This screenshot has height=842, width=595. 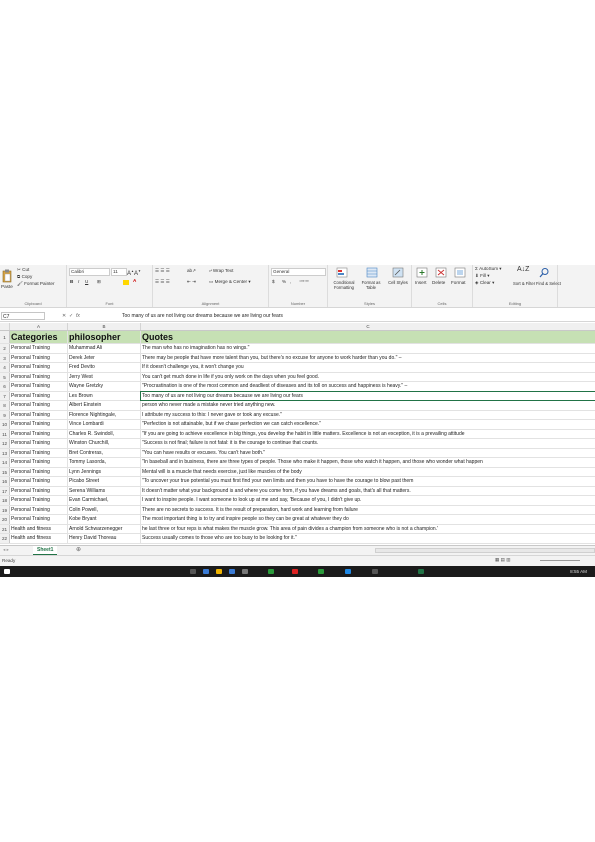 I want to click on grow-font-icon: A▲A▼, so click(x=134, y=272).